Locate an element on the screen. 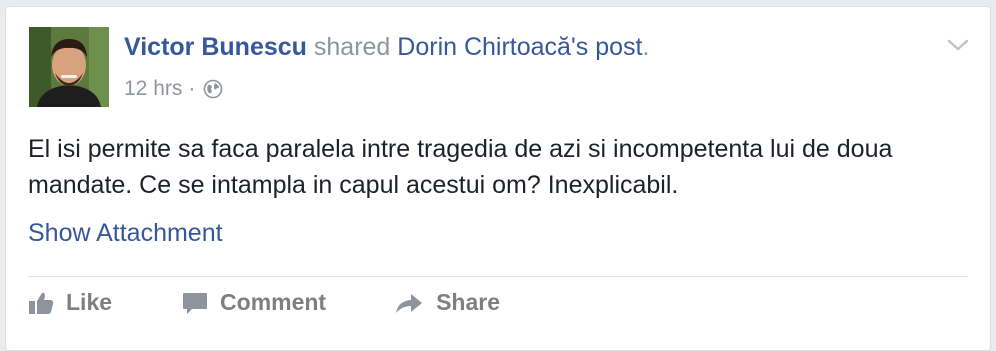  action-bar: Like Comment Share is located at coordinates (264, 302).